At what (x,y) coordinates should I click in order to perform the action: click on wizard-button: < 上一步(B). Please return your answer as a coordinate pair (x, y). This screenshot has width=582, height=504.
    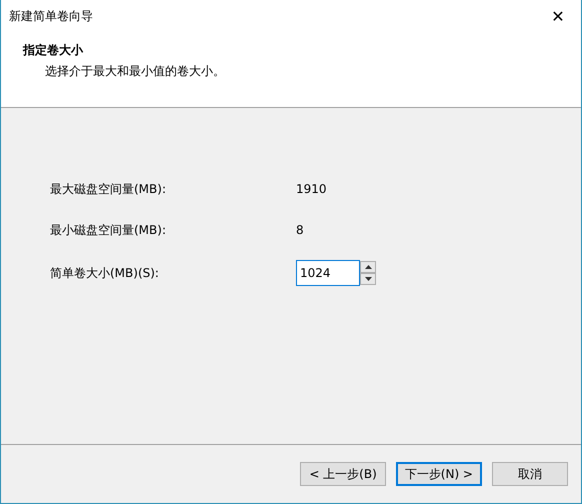
    Looking at the image, I should click on (343, 474).